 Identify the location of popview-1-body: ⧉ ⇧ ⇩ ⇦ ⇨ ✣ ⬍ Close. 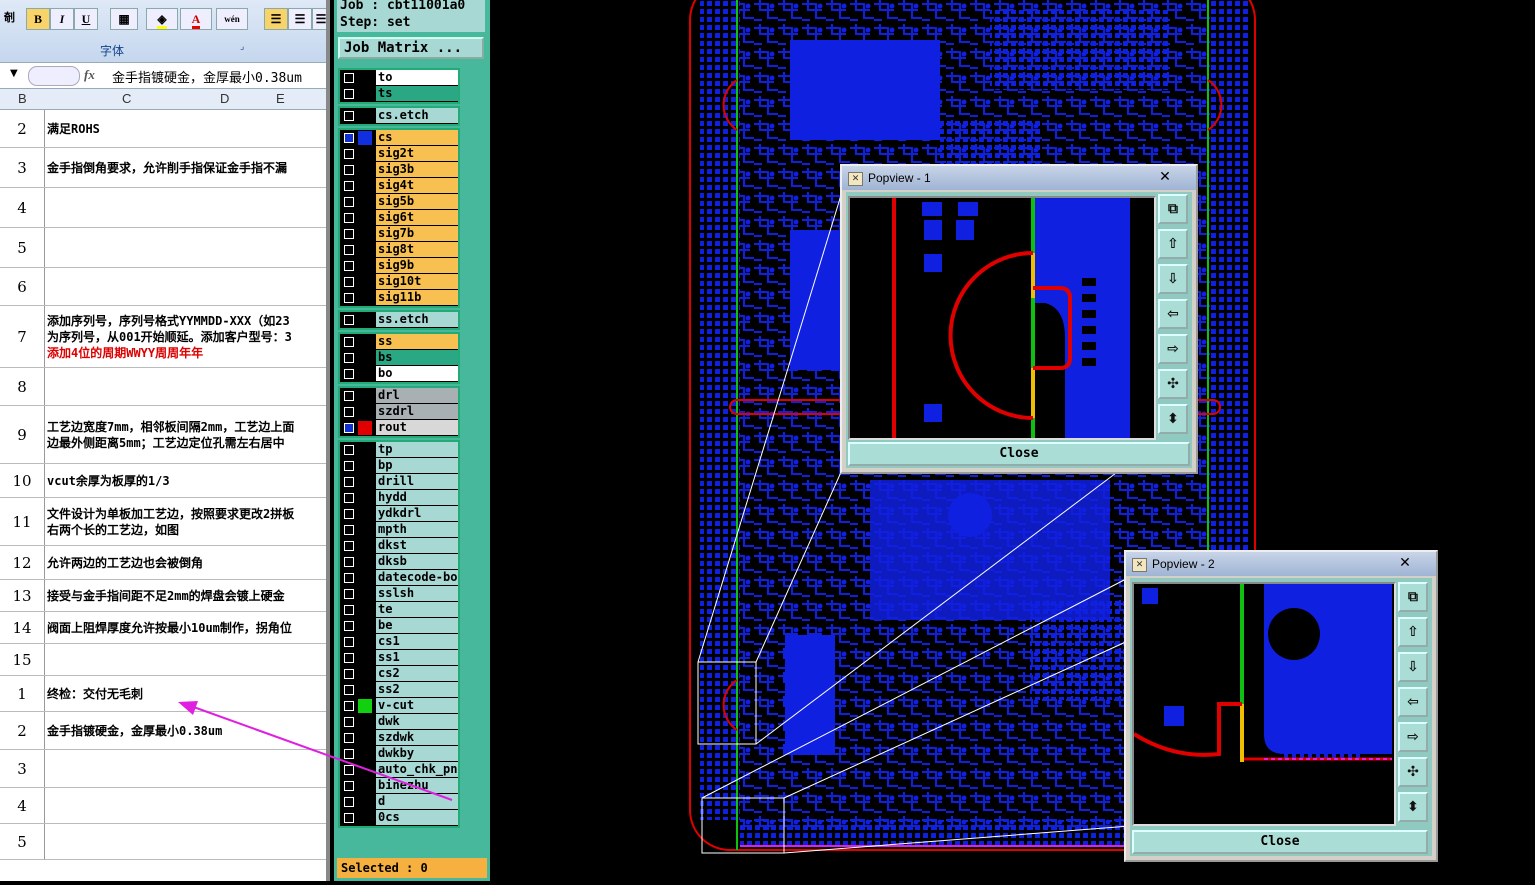
(1019, 330).